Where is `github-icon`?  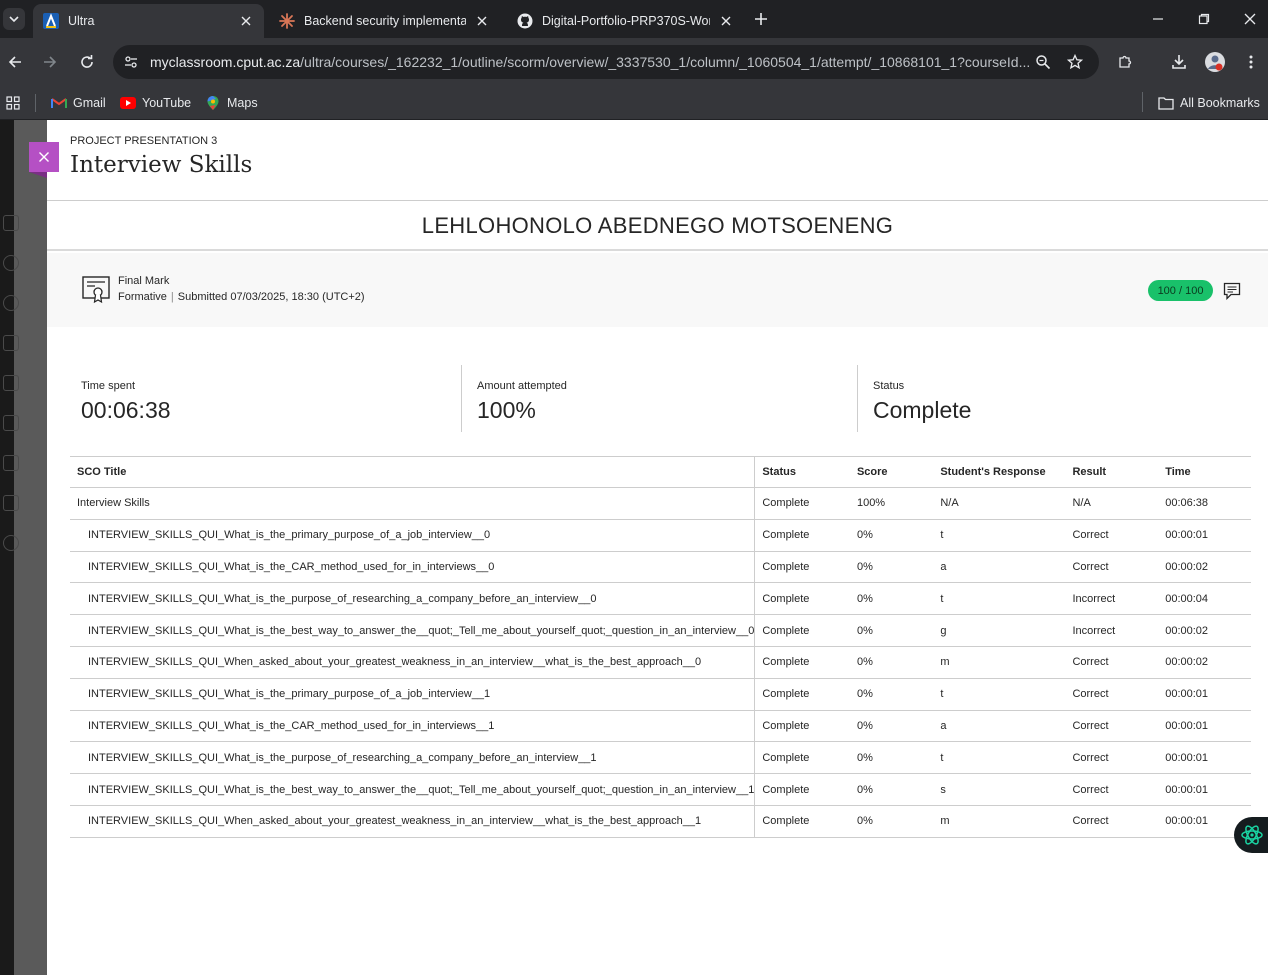 github-icon is located at coordinates (525, 21).